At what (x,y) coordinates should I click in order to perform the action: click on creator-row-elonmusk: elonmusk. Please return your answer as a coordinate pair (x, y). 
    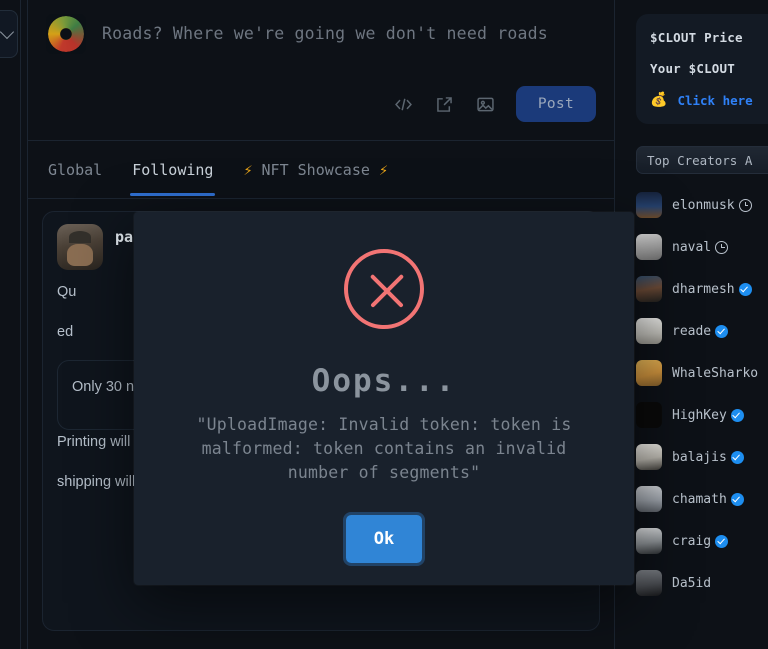
    Looking at the image, I should click on (702, 205).